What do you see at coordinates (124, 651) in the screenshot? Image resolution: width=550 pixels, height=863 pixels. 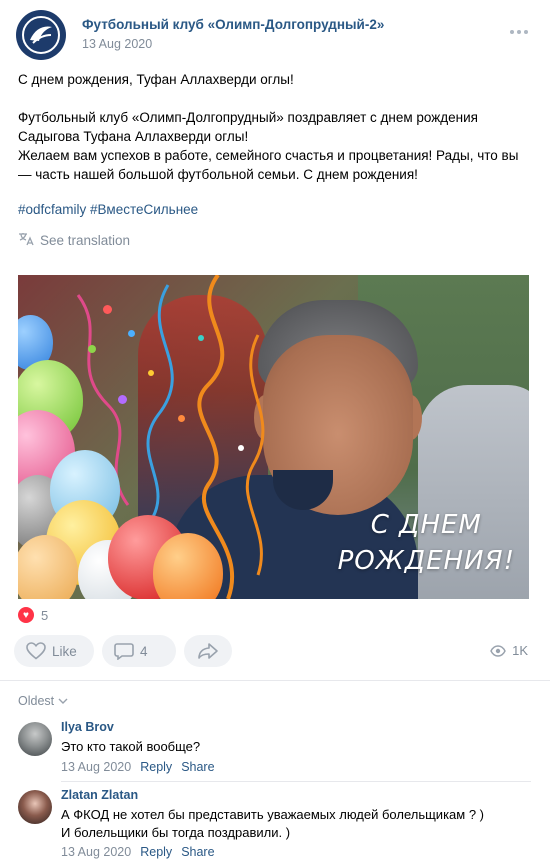 I see `comment-icon` at bounding box center [124, 651].